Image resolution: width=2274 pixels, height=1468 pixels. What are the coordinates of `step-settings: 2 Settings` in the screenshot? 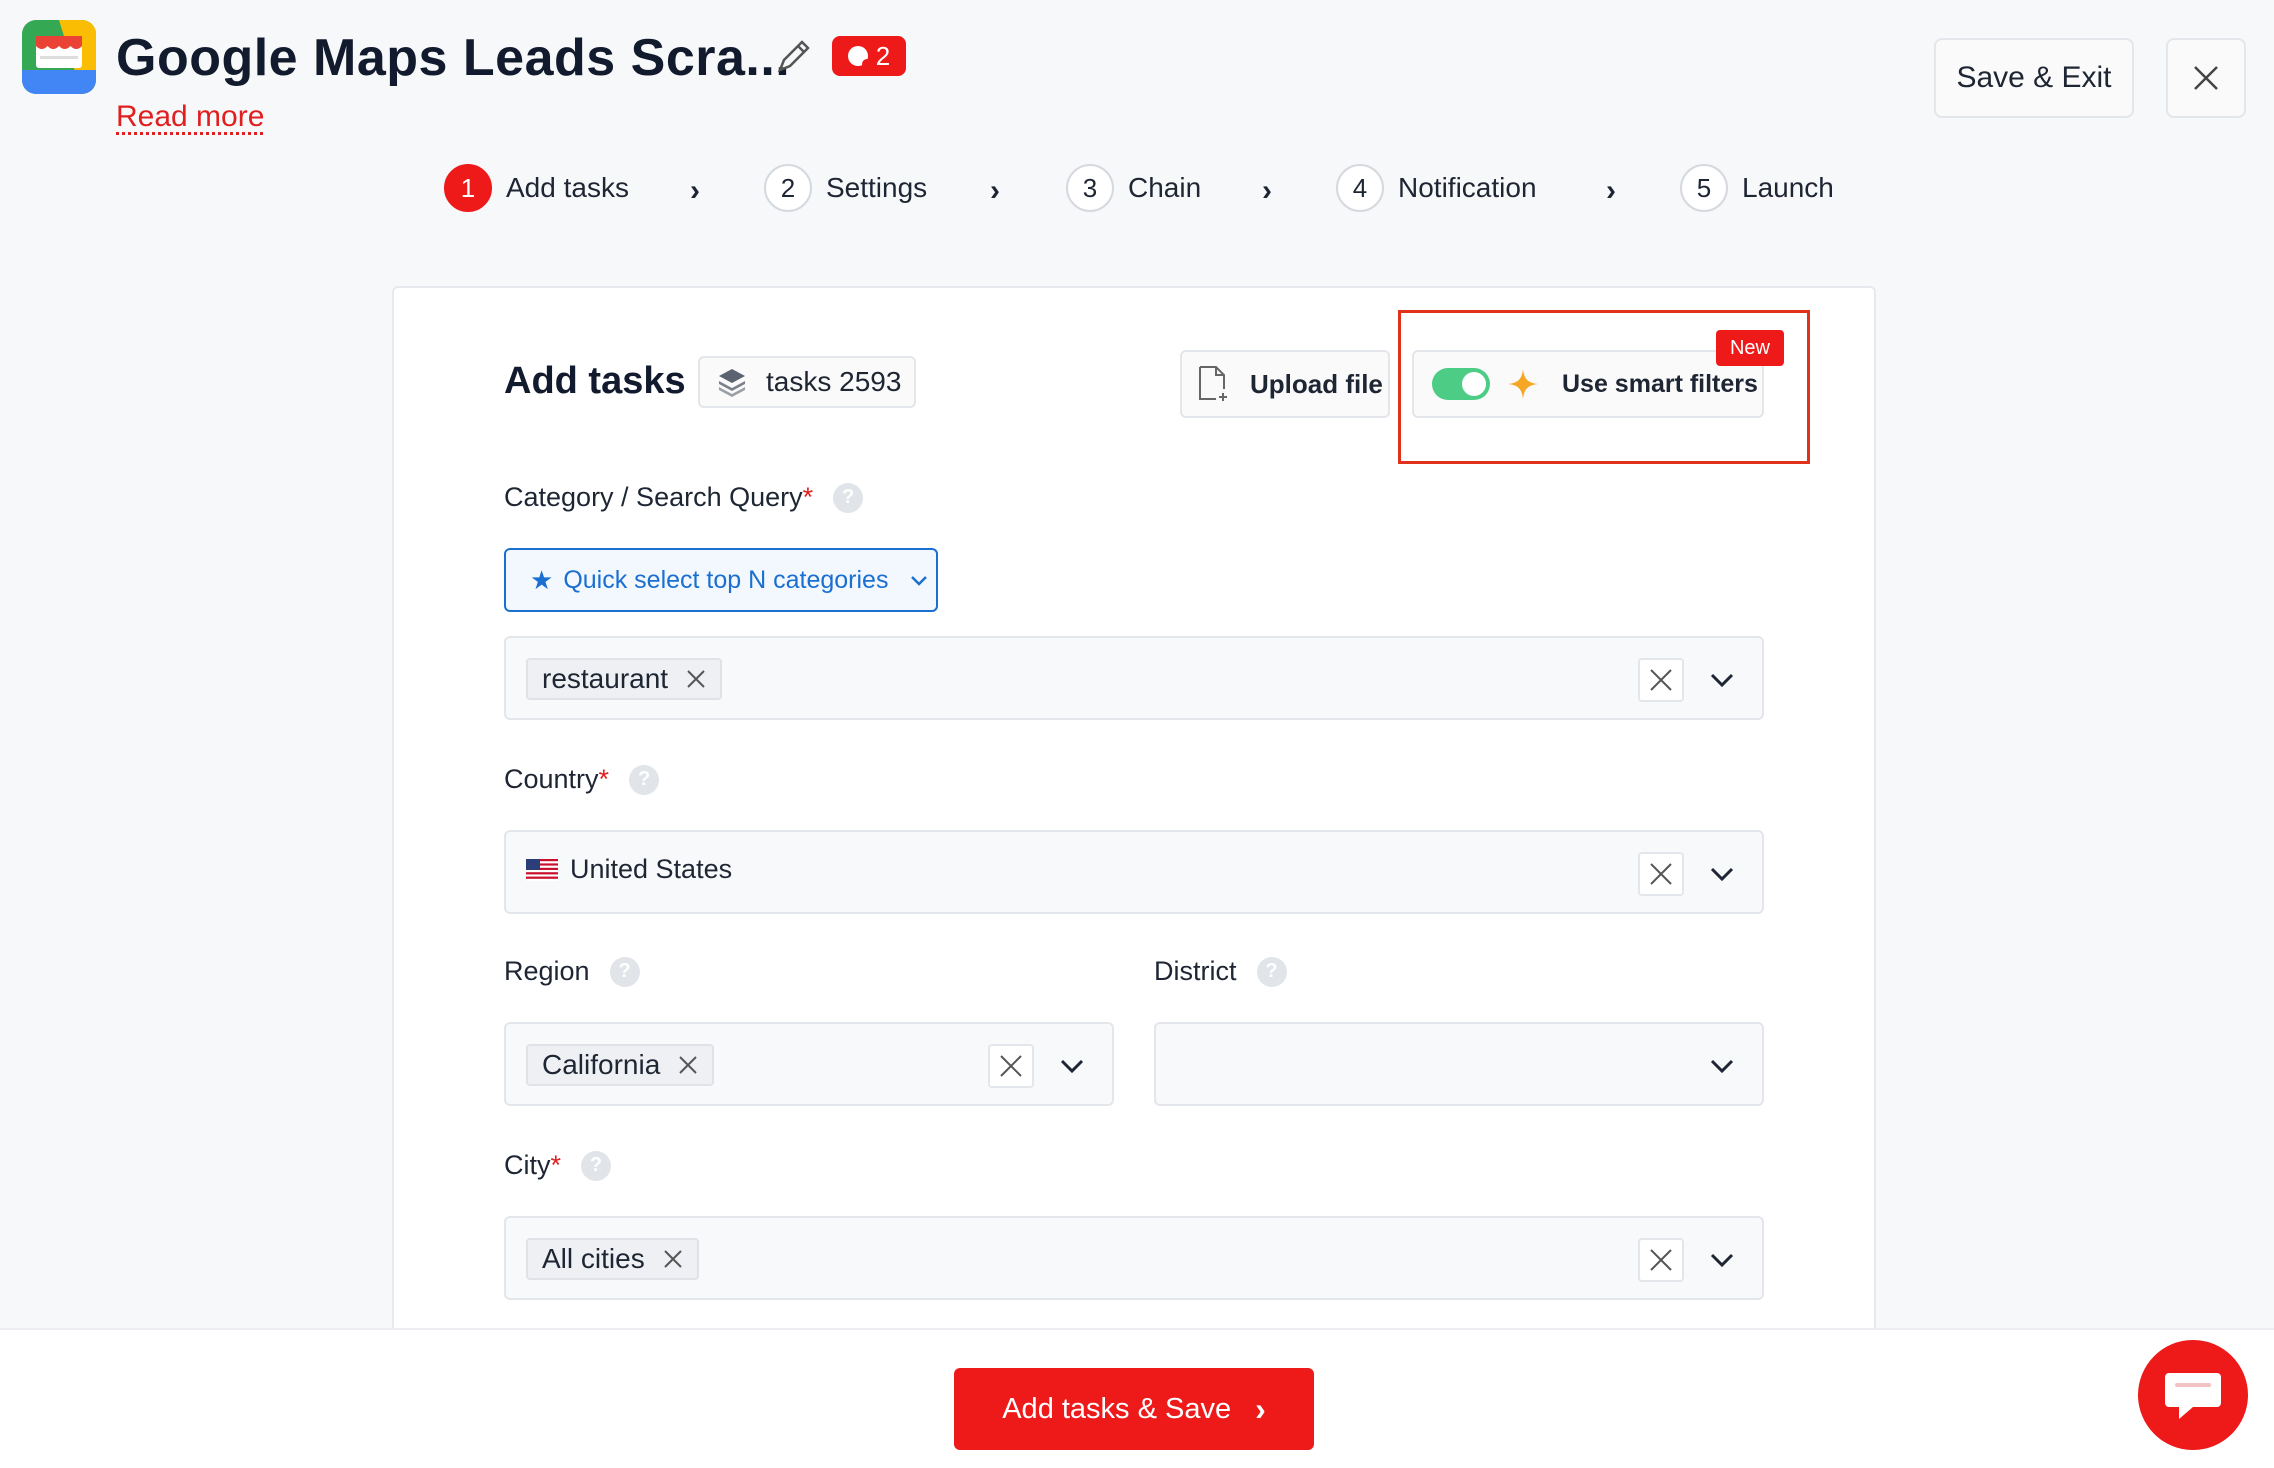 It's located at (845, 188).